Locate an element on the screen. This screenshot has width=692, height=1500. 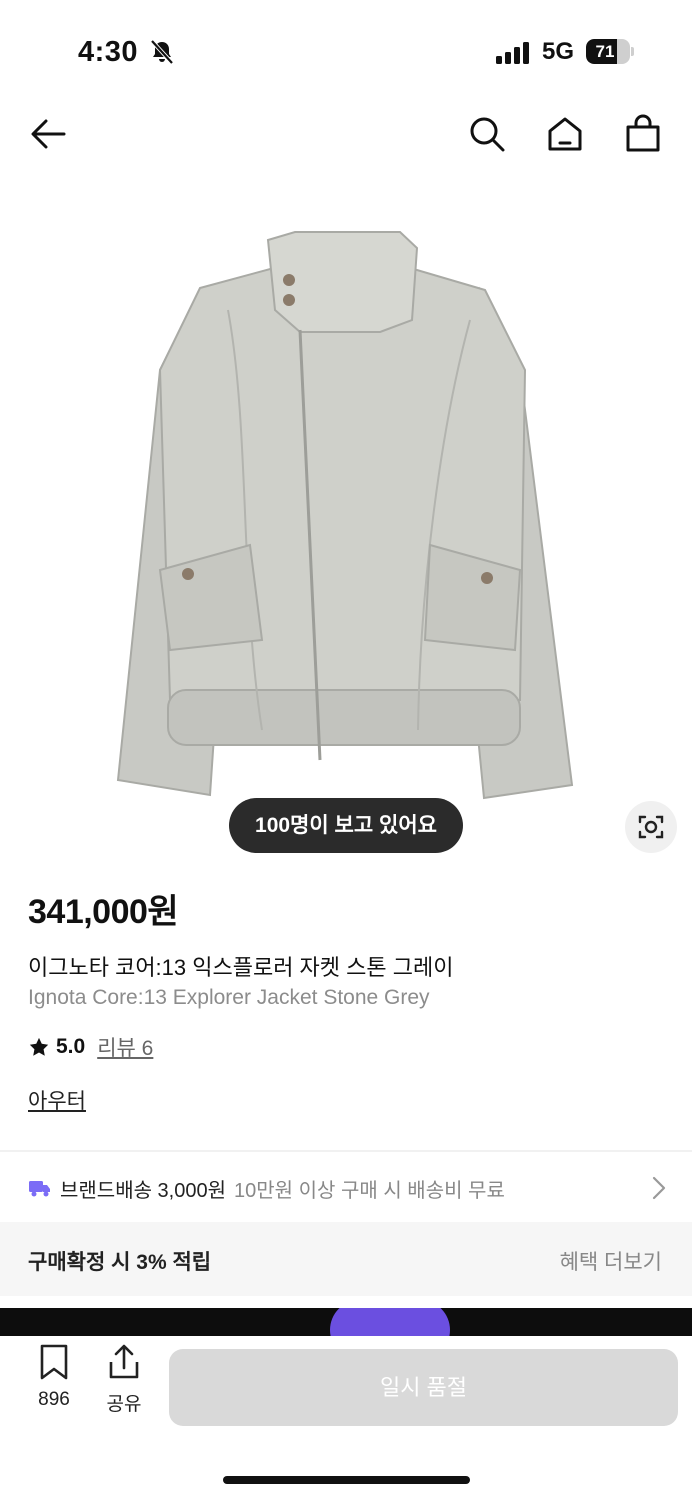
bottom-action-bar: 896 공유 일시 품절 is located at coordinates (346, 1418).